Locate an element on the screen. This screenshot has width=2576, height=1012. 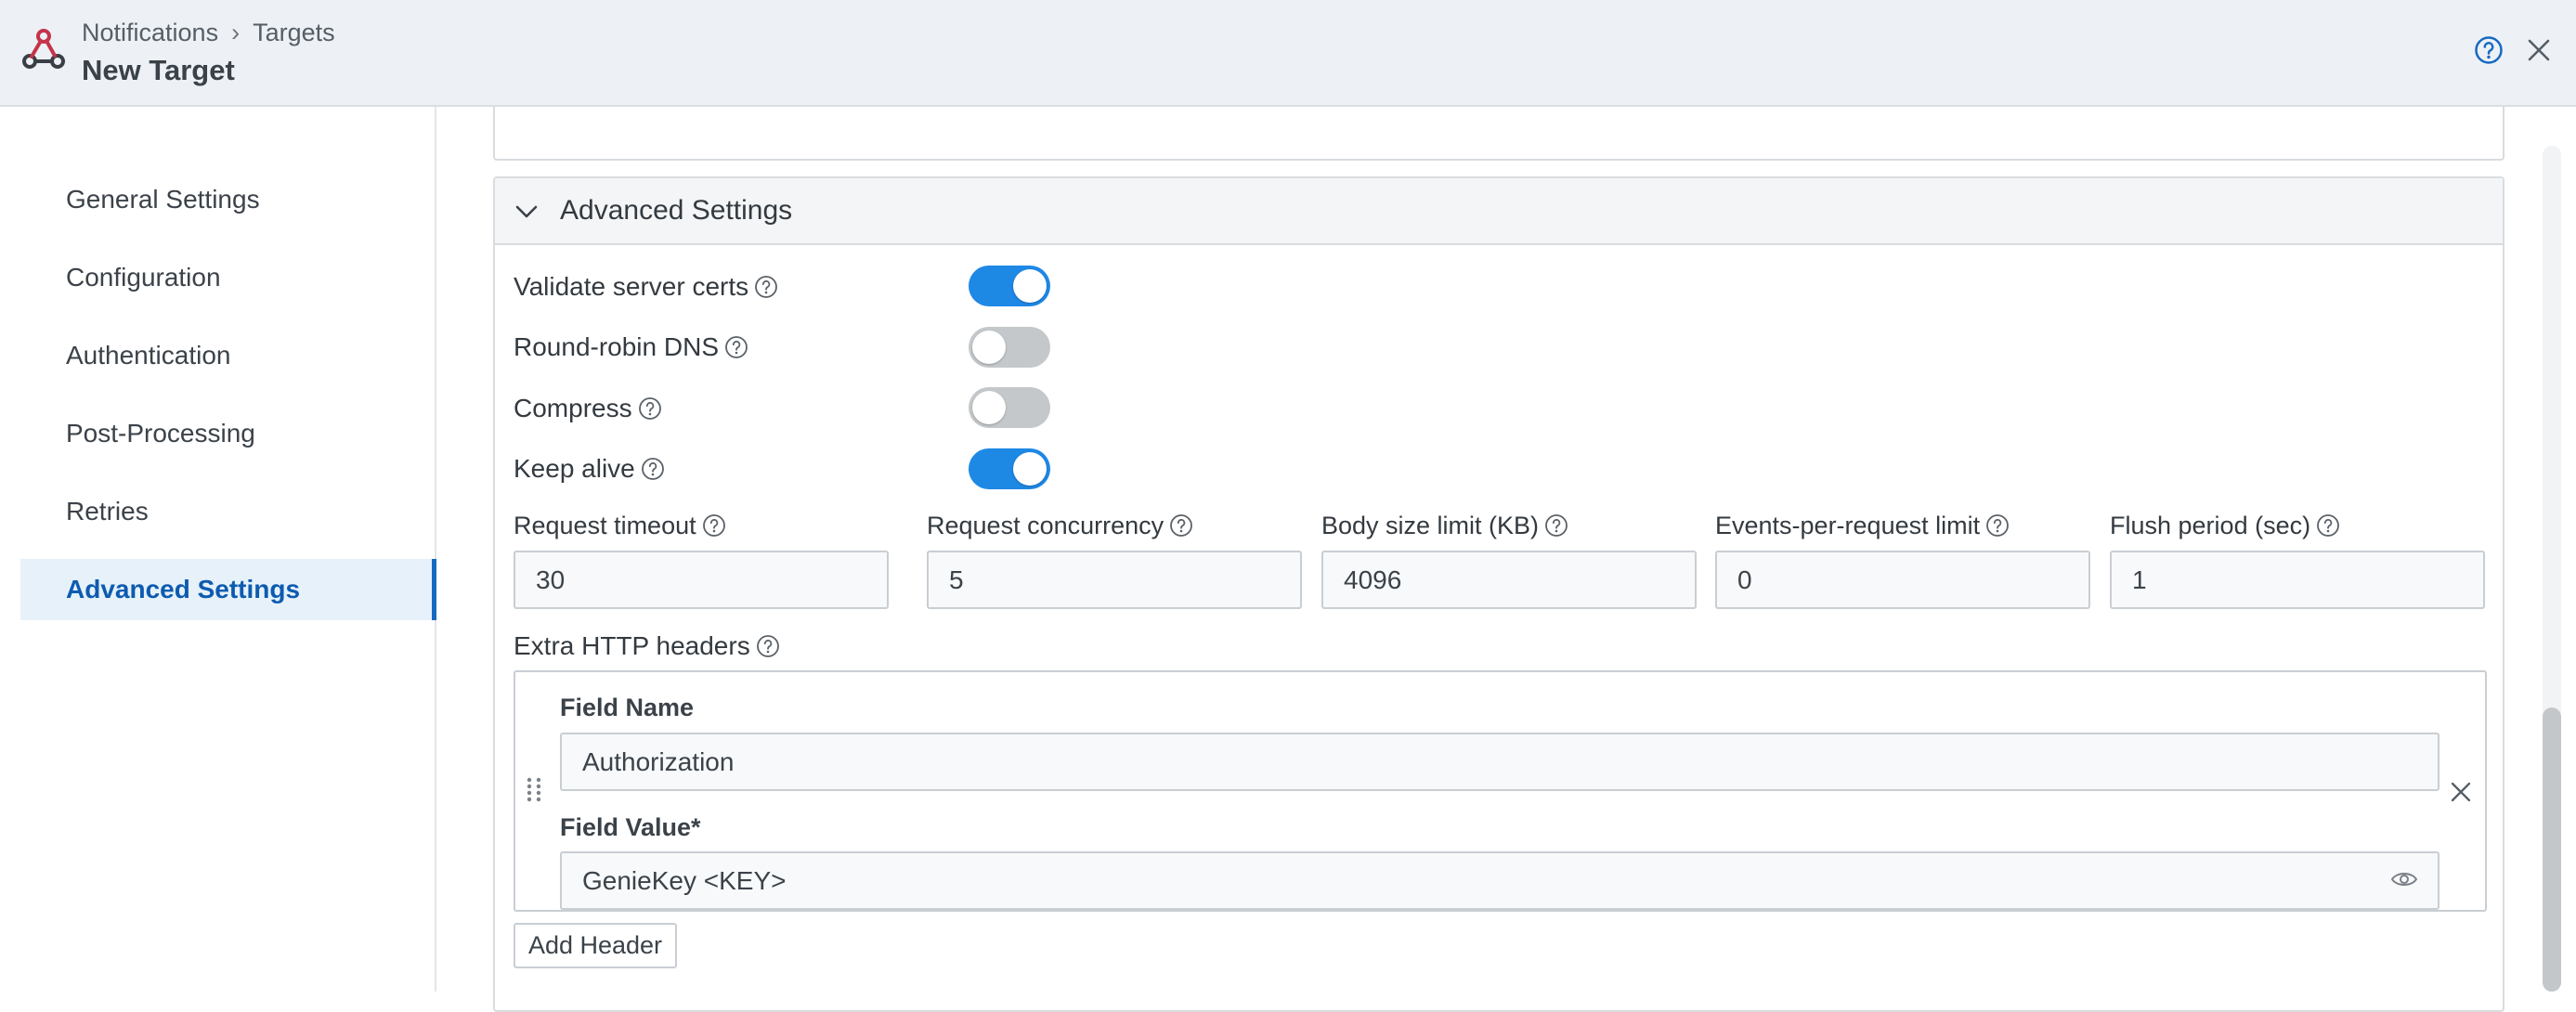
request-concurrency-text: Request concurrency is located at coordinates (1045, 525).